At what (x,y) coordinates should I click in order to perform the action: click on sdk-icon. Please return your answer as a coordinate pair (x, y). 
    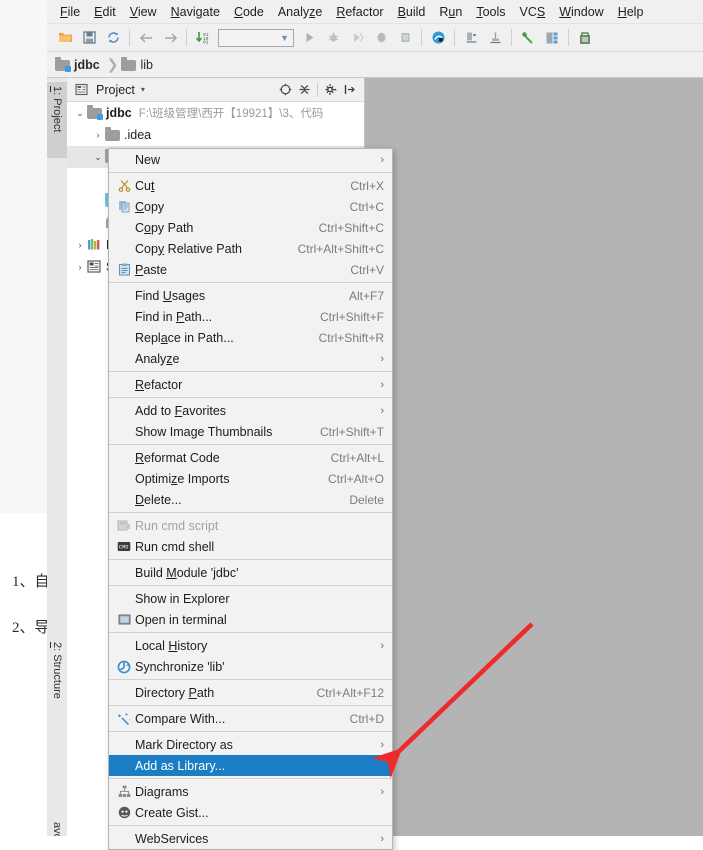
    Looking at the image, I should click on (495, 38).